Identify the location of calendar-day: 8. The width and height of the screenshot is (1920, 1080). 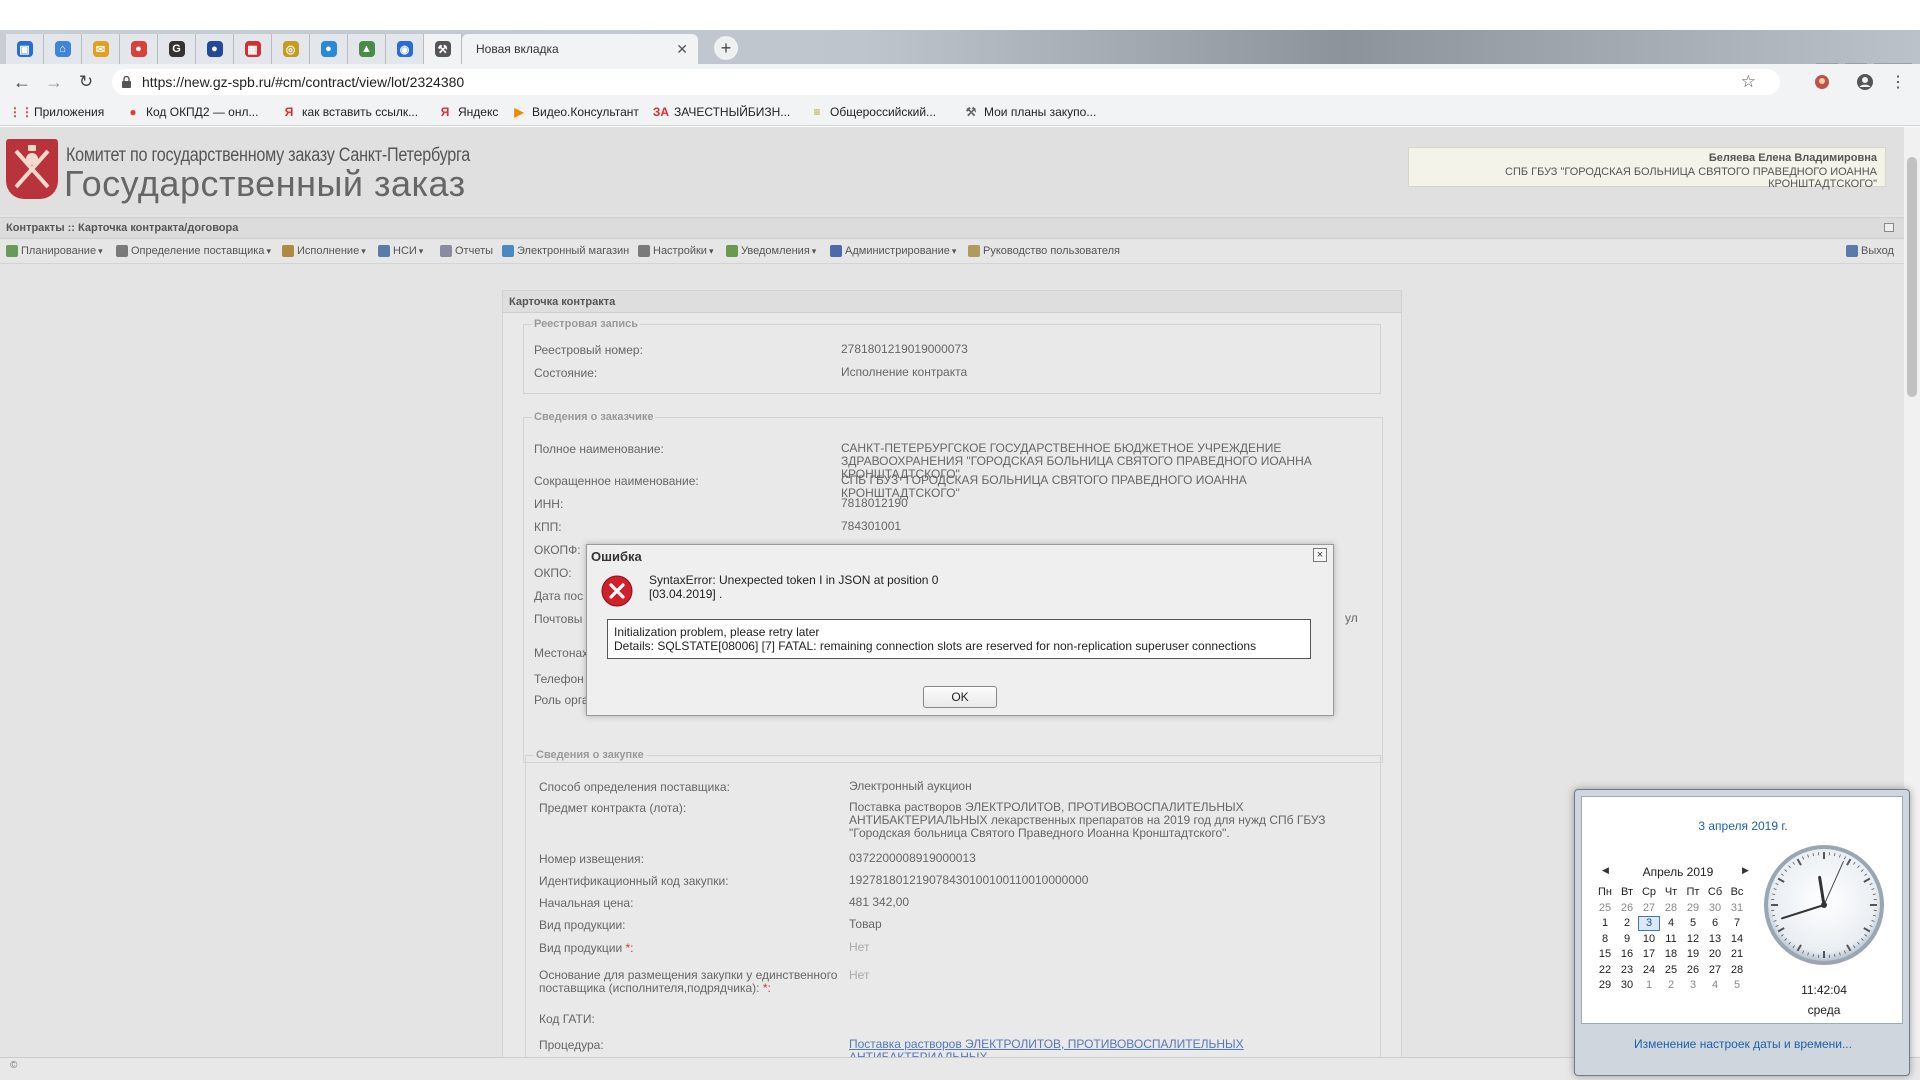
(1605, 939).